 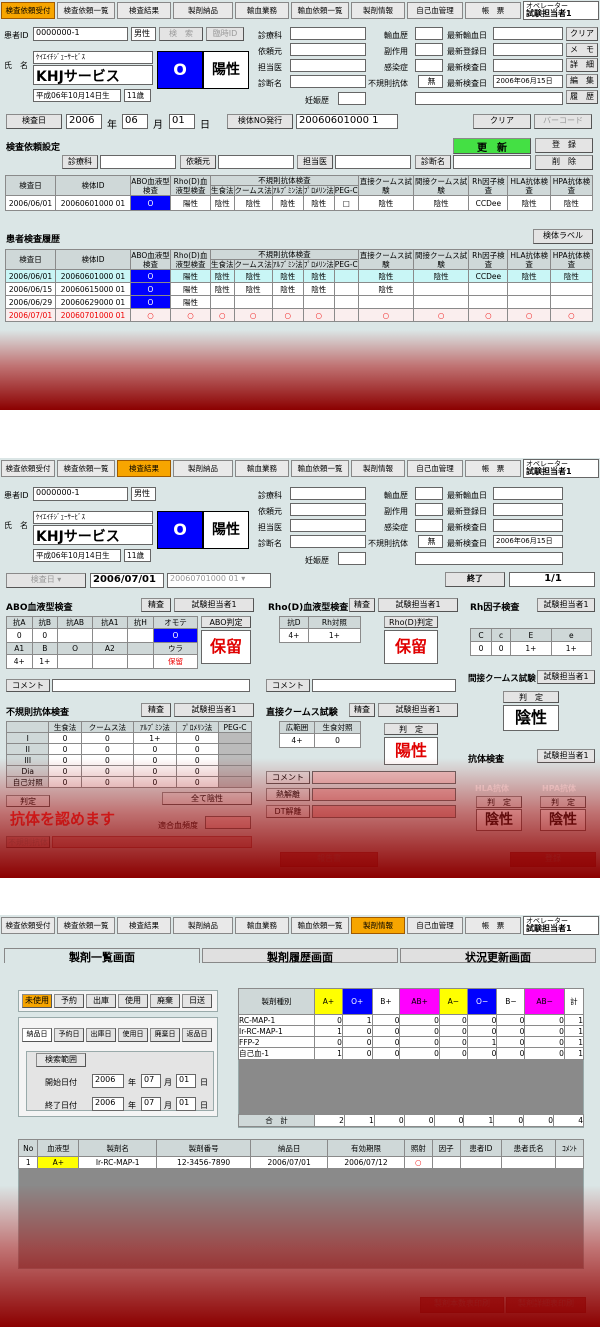 What do you see at coordinates (69, 1035) in the screenshot?
I see `date-kind-button-1: 予約日` at bounding box center [69, 1035].